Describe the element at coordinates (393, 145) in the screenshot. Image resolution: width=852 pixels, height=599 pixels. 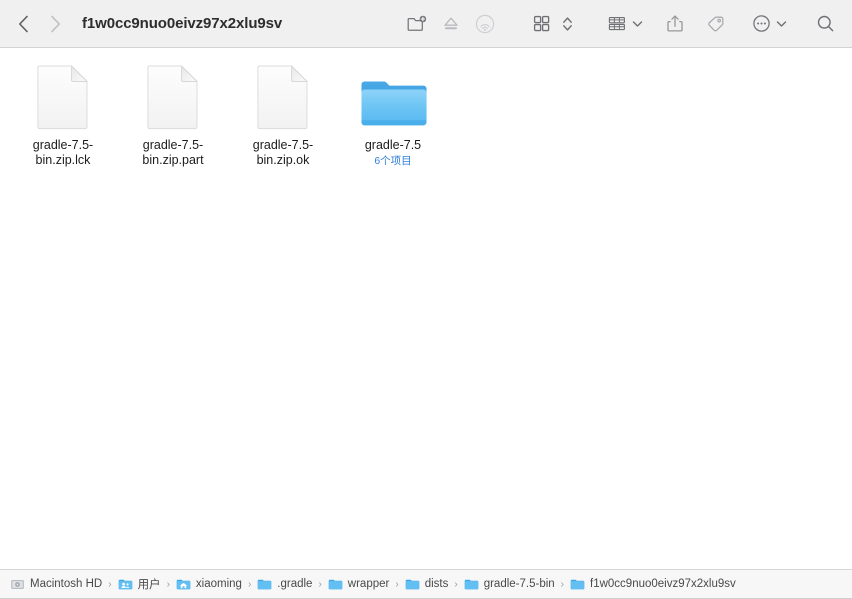
I see `folder-item-label: gradle-7.5` at that location.